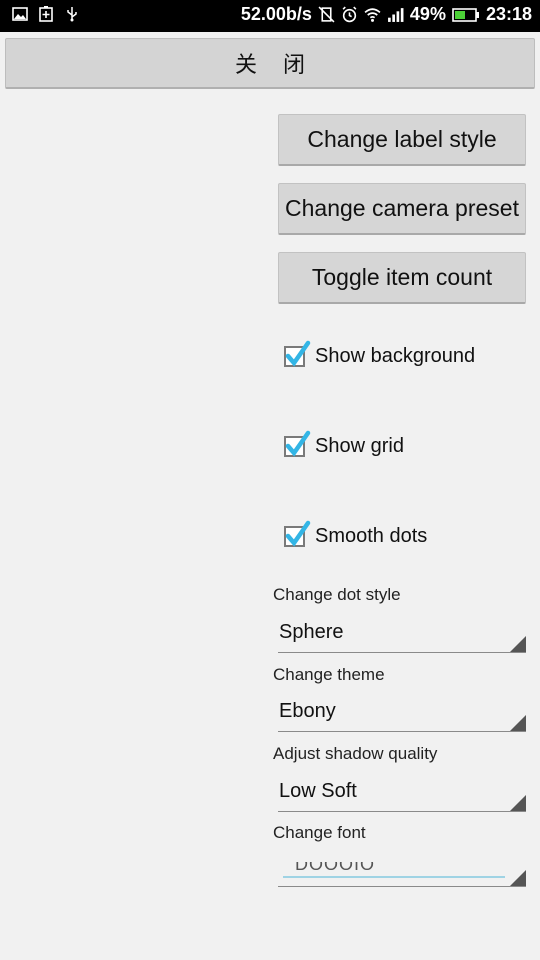 This screenshot has height=960, width=540. What do you see at coordinates (349, 14) in the screenshot?
I see `alarm-icon` at bounding box center [349, 14].